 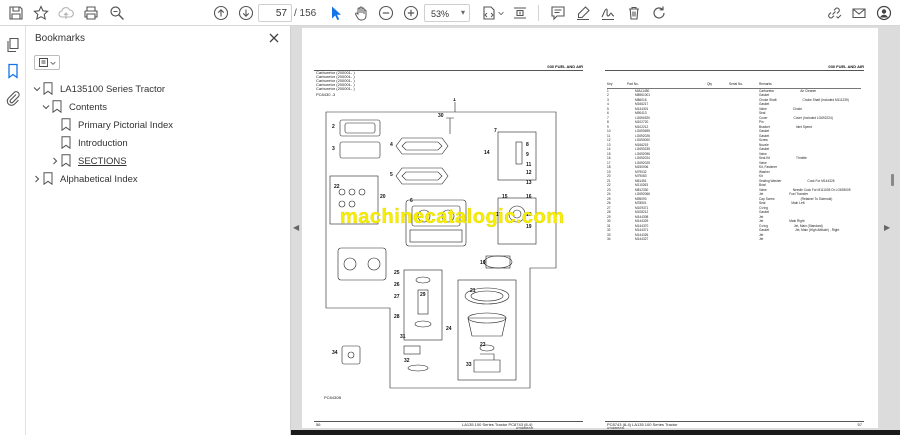 I want to click on svg-text: 10, so click(x=483, y=263).